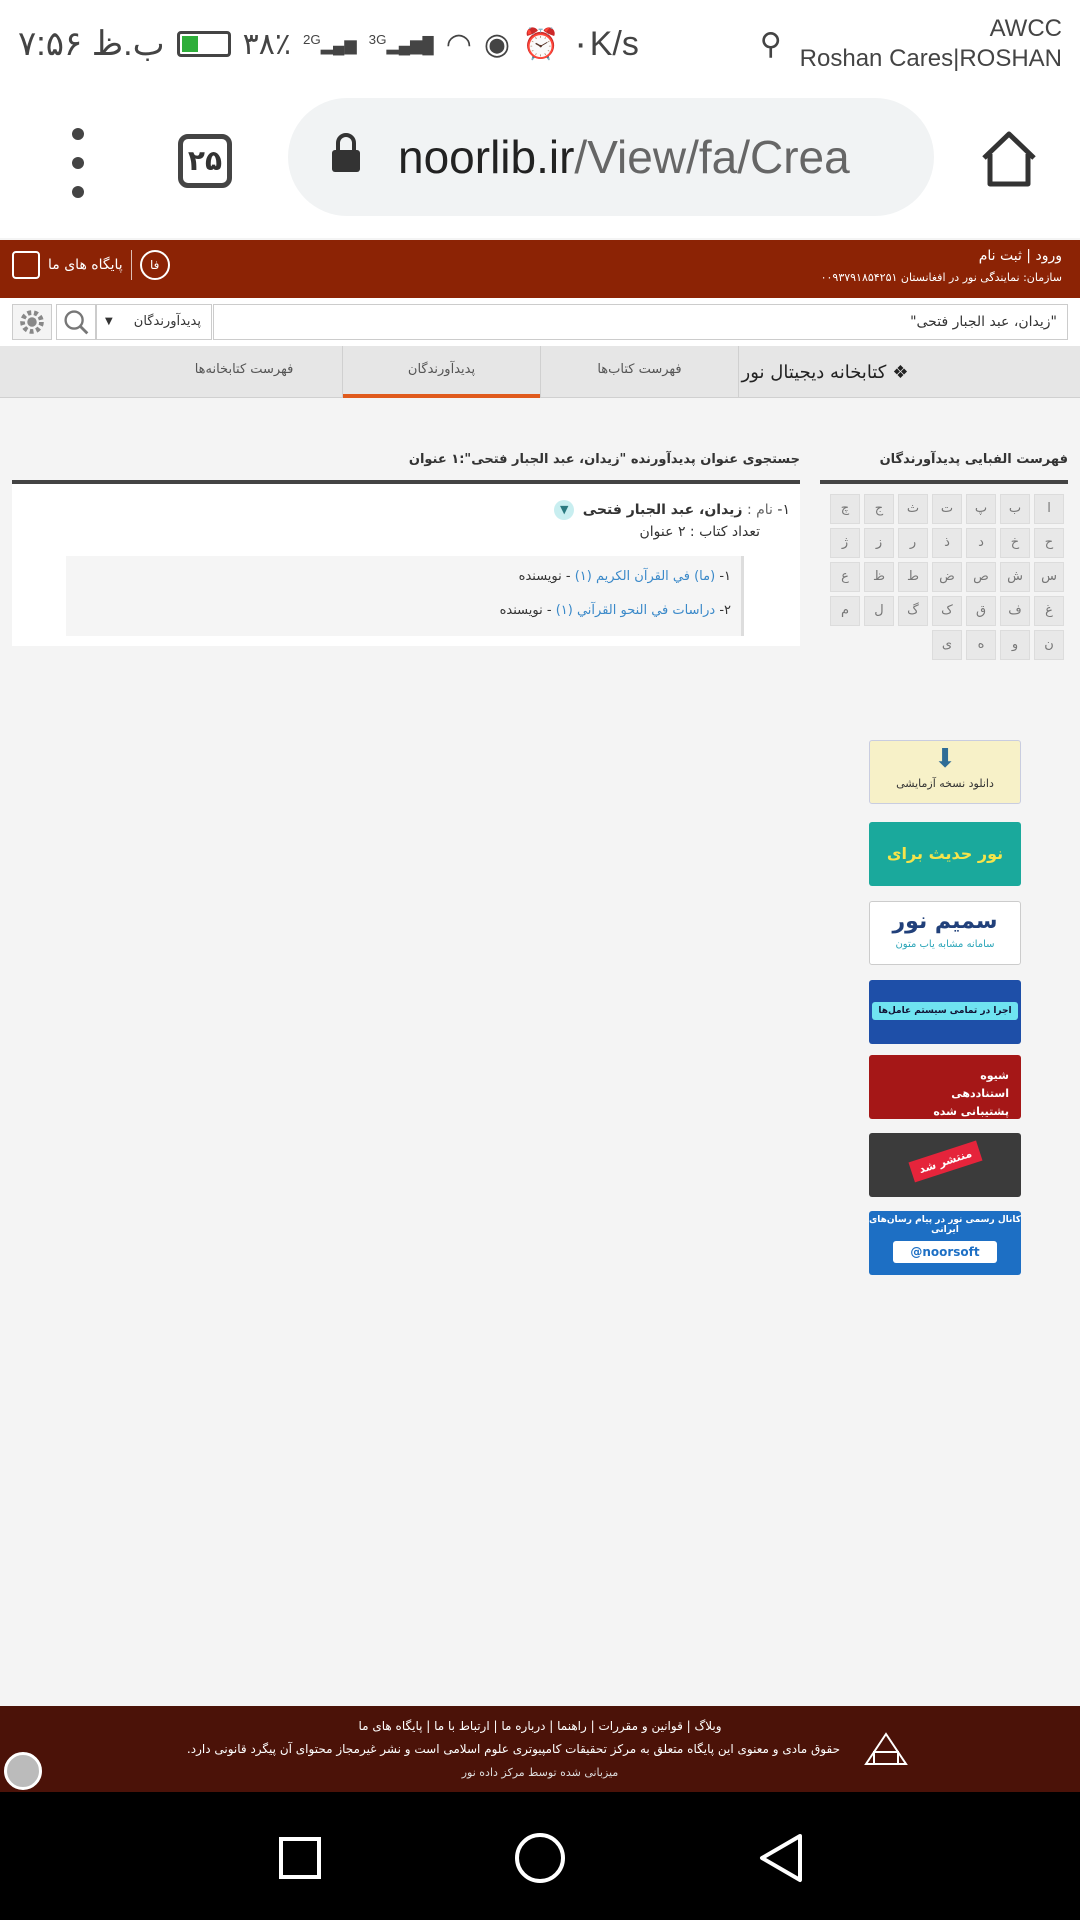 This screenshot has width=1080, height=1920. I want to click on battery-percent: ۳۸٪, so click(266, 44).